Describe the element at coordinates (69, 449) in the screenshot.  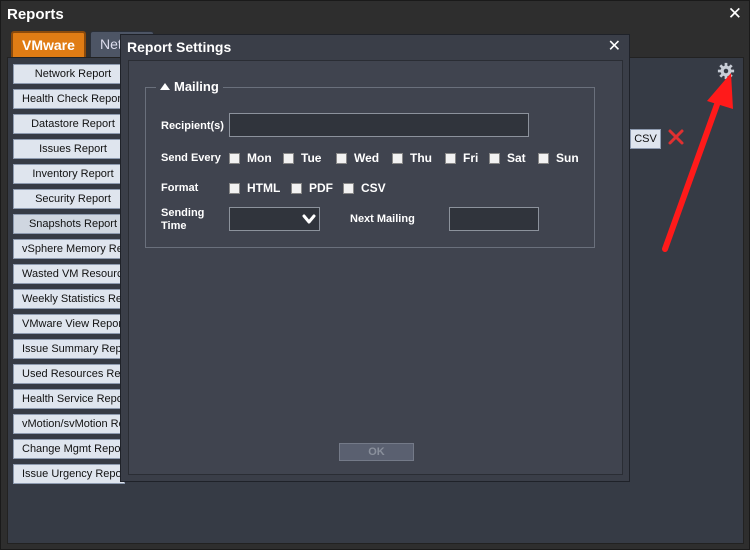
I see `report-button: Change Mgmt Report` at that location.